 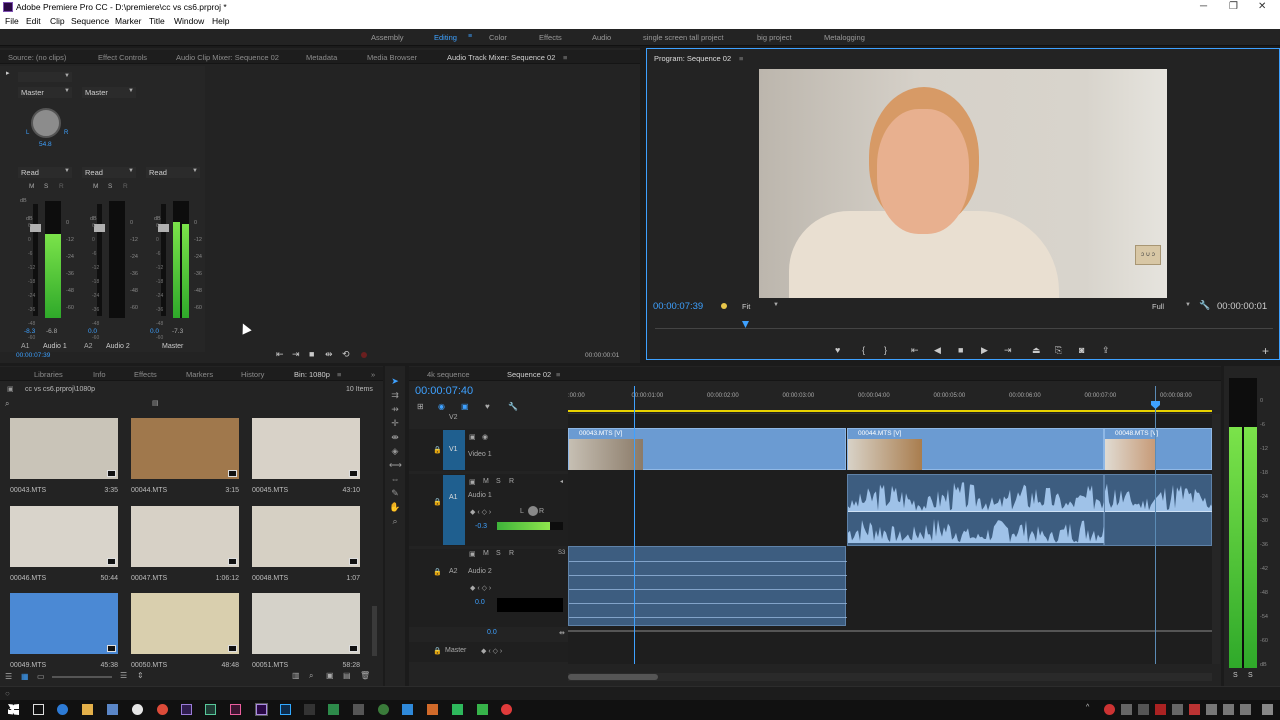 I want to click on workspace-big-project: big project, so click(x=774, y=37).